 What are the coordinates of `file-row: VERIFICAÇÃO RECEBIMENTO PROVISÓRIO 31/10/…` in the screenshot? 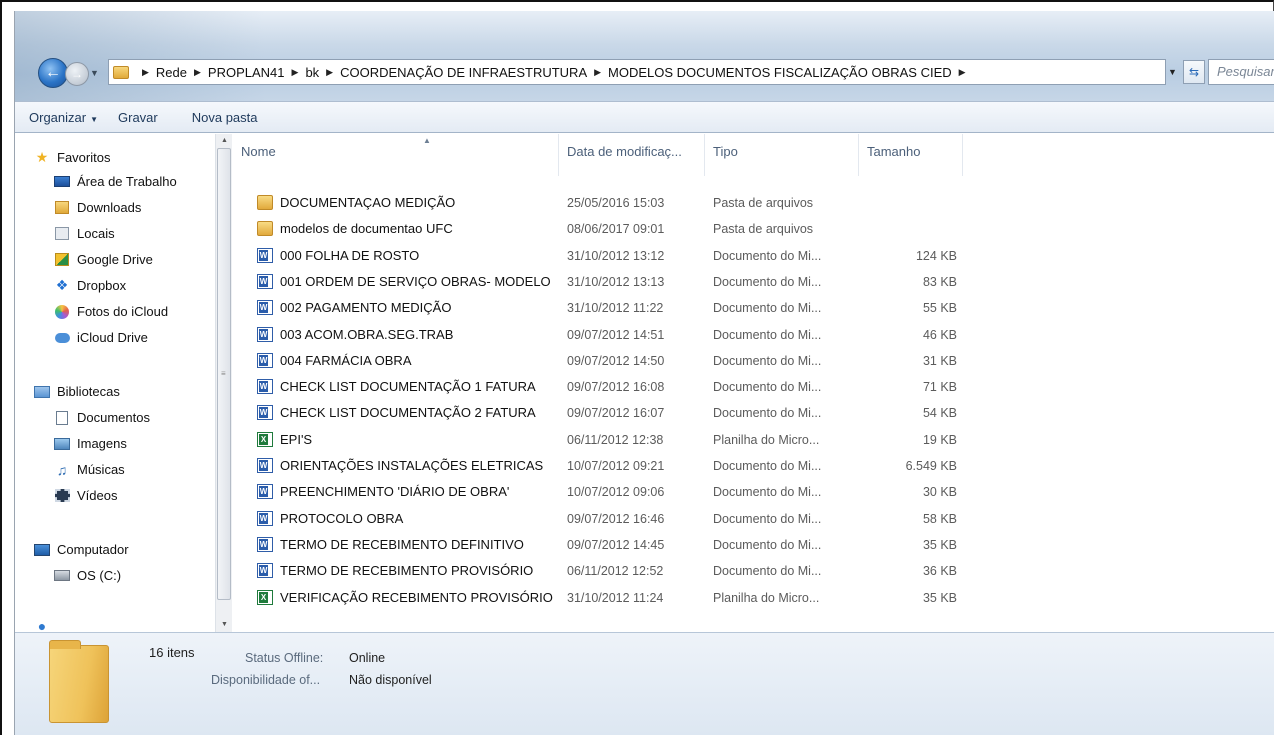 It's located at (633, 598).